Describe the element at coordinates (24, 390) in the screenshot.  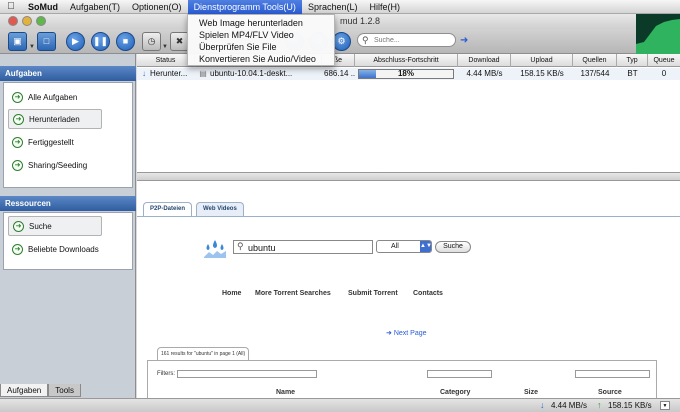
I see `tab-aufgaben: Aufgaben` at that location.